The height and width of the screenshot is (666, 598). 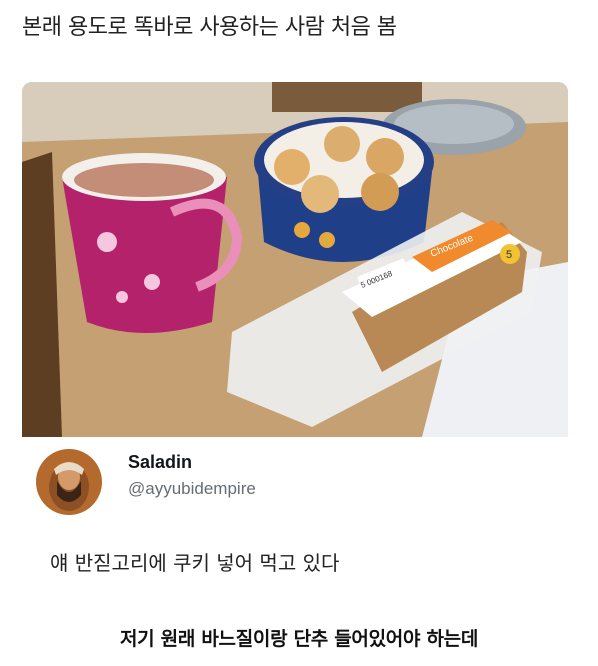 What do you see at coordinates (192, 489) in the screenshot?
I see `user-handle: @ayyubidempire` at bounding box center [192, 489].